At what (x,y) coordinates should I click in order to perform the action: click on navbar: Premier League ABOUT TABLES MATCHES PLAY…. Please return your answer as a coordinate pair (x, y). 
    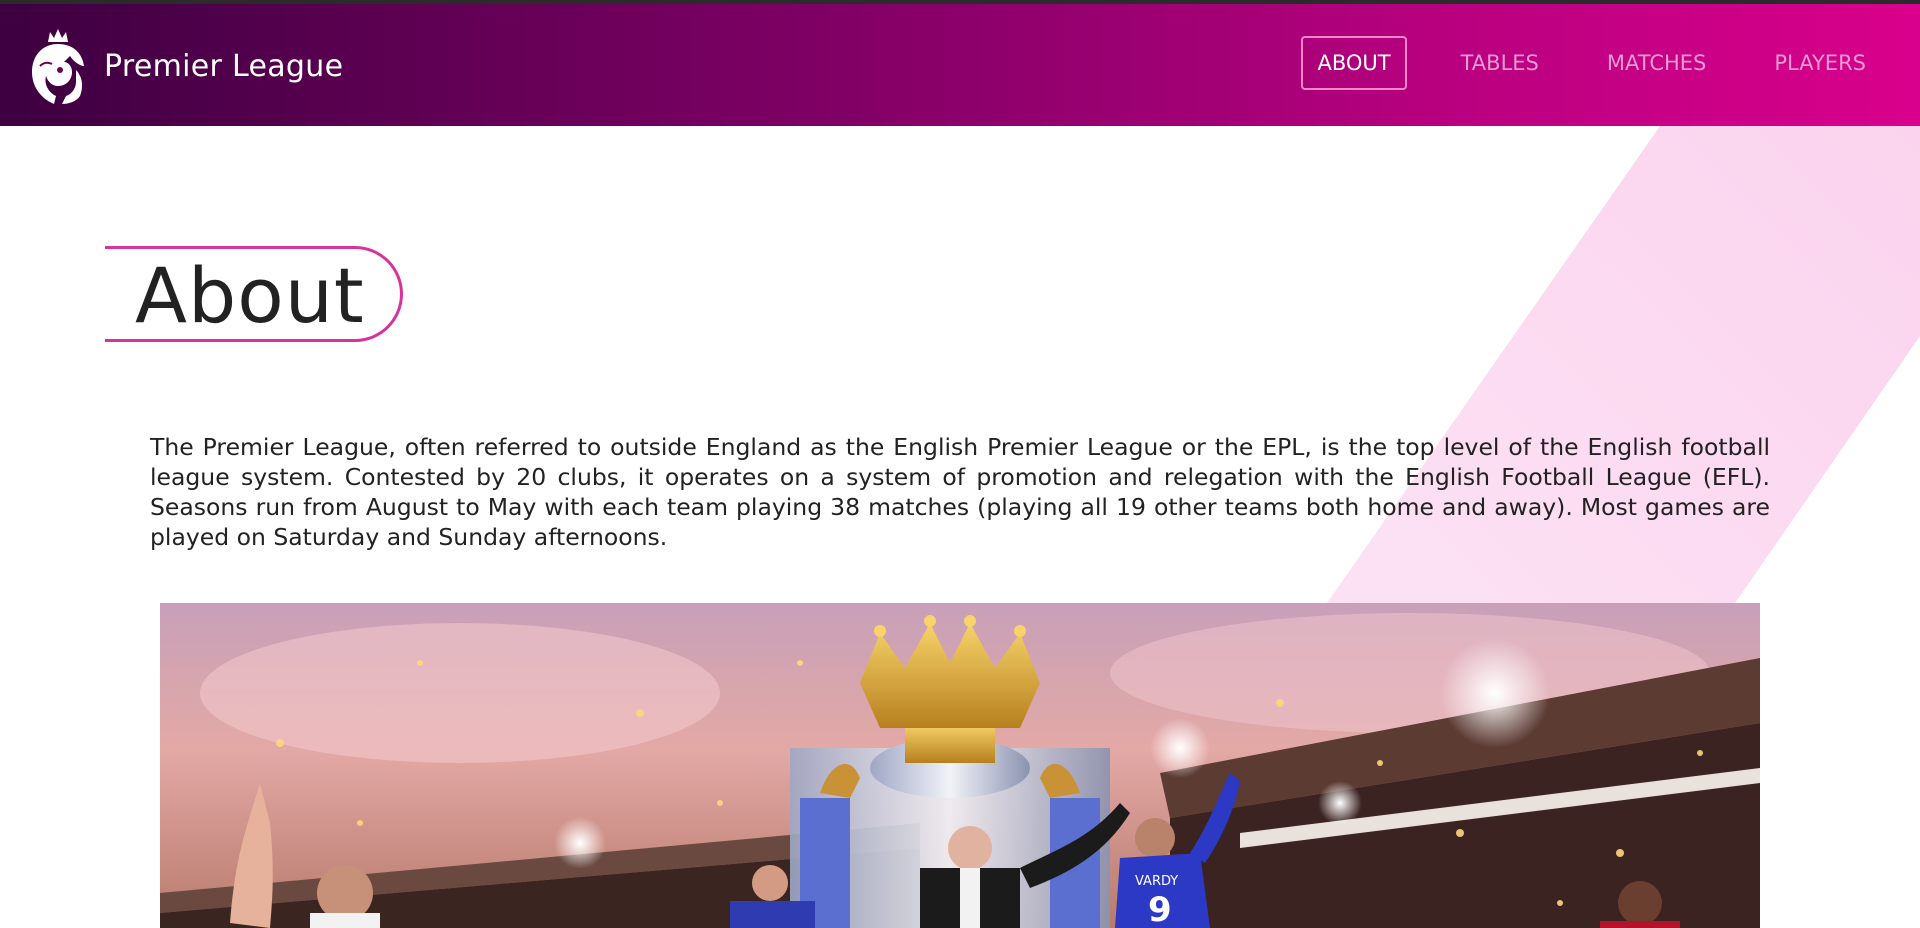
    Looking at the image, I should click on (960, 65).